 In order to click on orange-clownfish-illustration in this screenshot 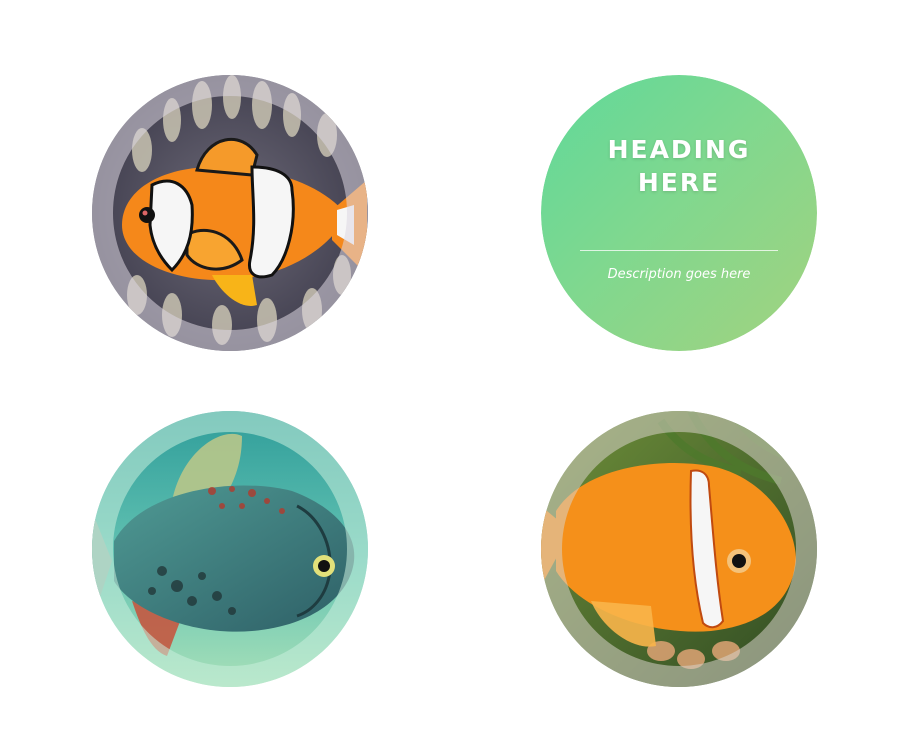, I will do `click(679, 549)`.